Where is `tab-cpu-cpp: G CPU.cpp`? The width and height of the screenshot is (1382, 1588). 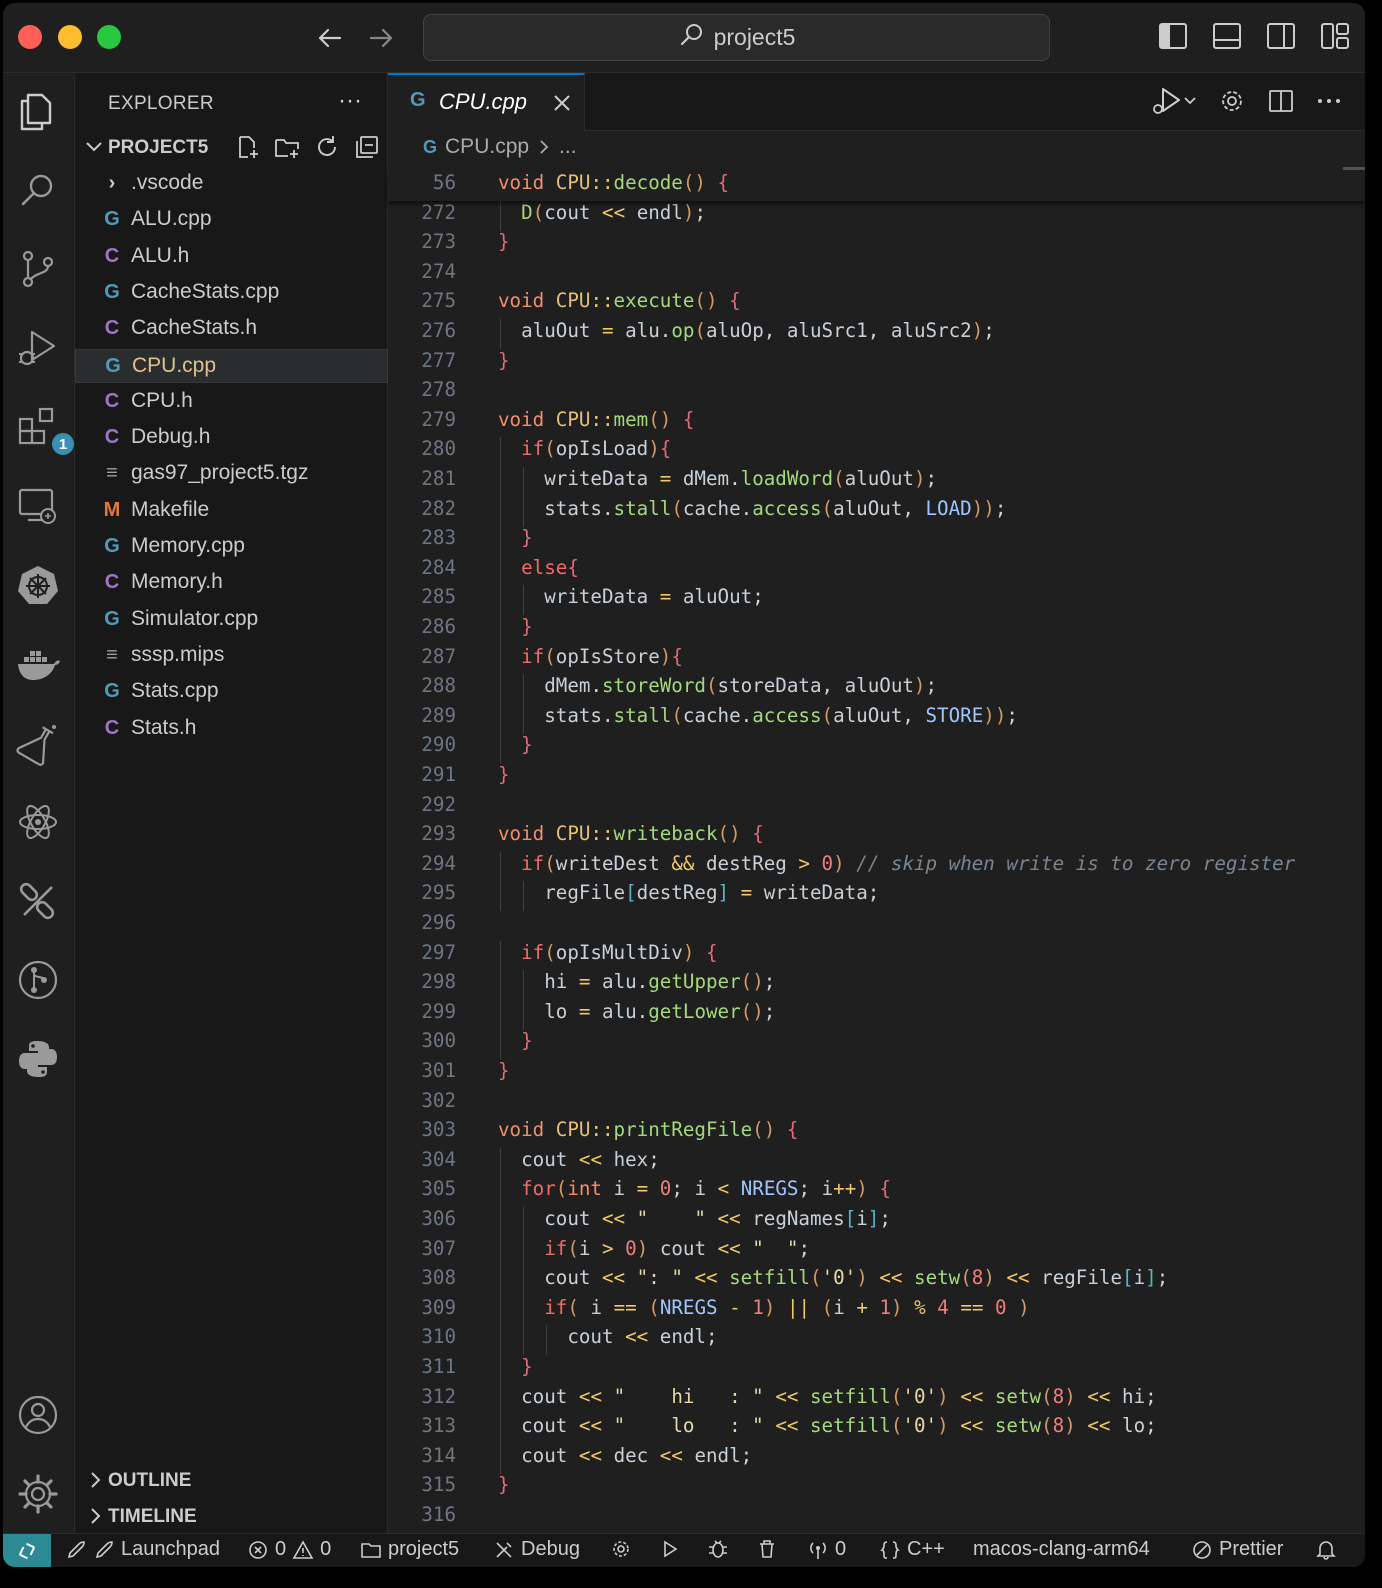
tab-cpu-cpp: G CPU.cpp is located at coordinates (486, 102).